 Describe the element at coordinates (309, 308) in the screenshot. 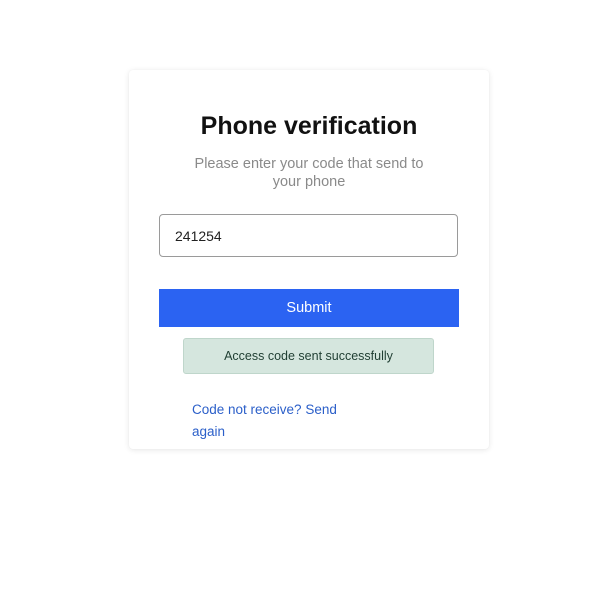

I see `submit-button: Submit` at that location.